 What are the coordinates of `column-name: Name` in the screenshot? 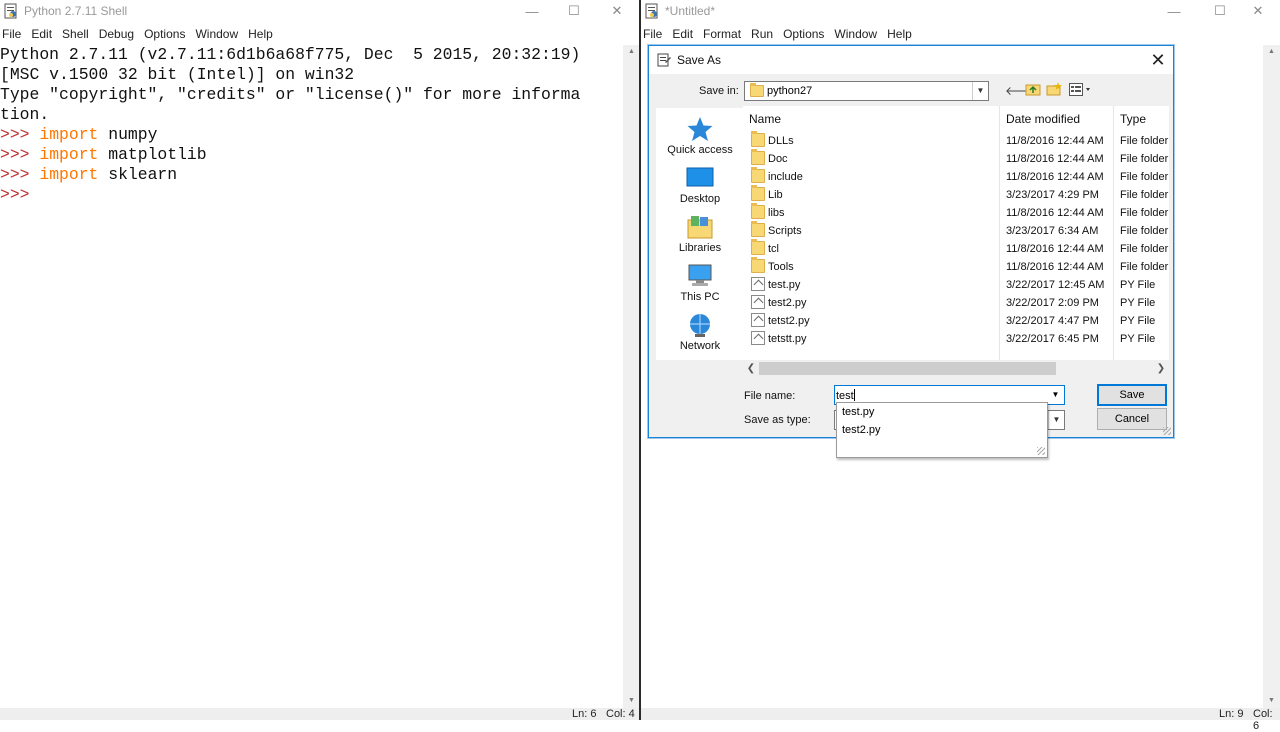 It's located at (765, 119).